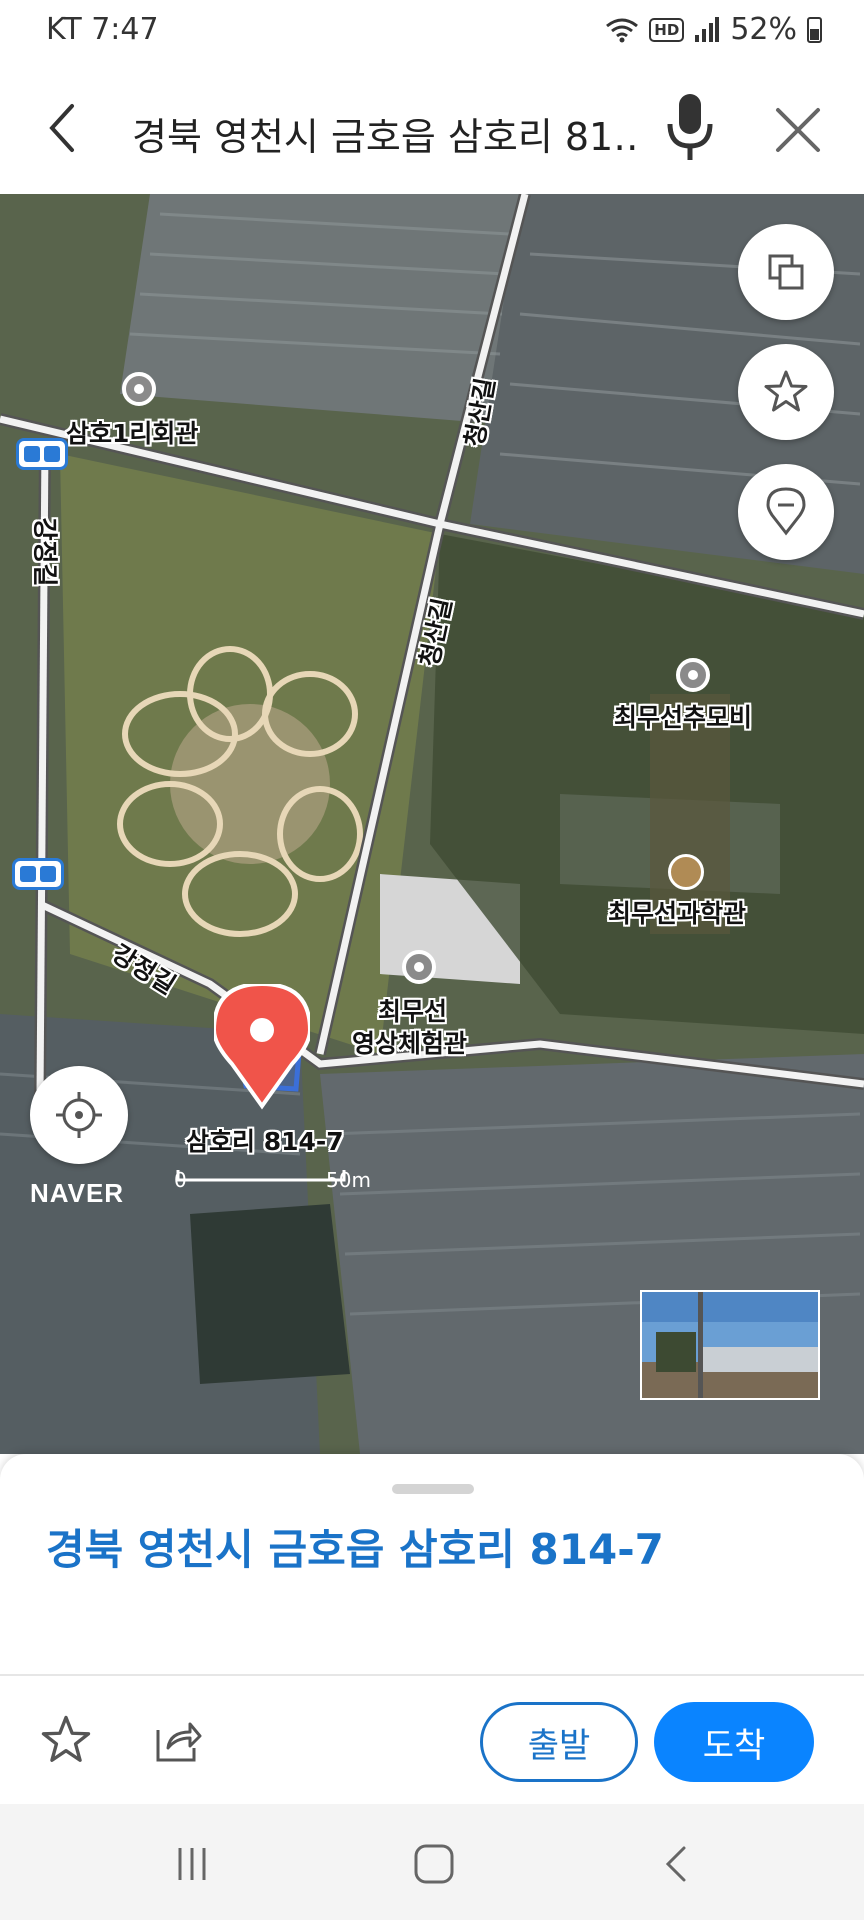  What do you see at coordinates (433, 1489) in the screenshot?
I see `sheet-drag-handle` at bounding box center [433, 1489].